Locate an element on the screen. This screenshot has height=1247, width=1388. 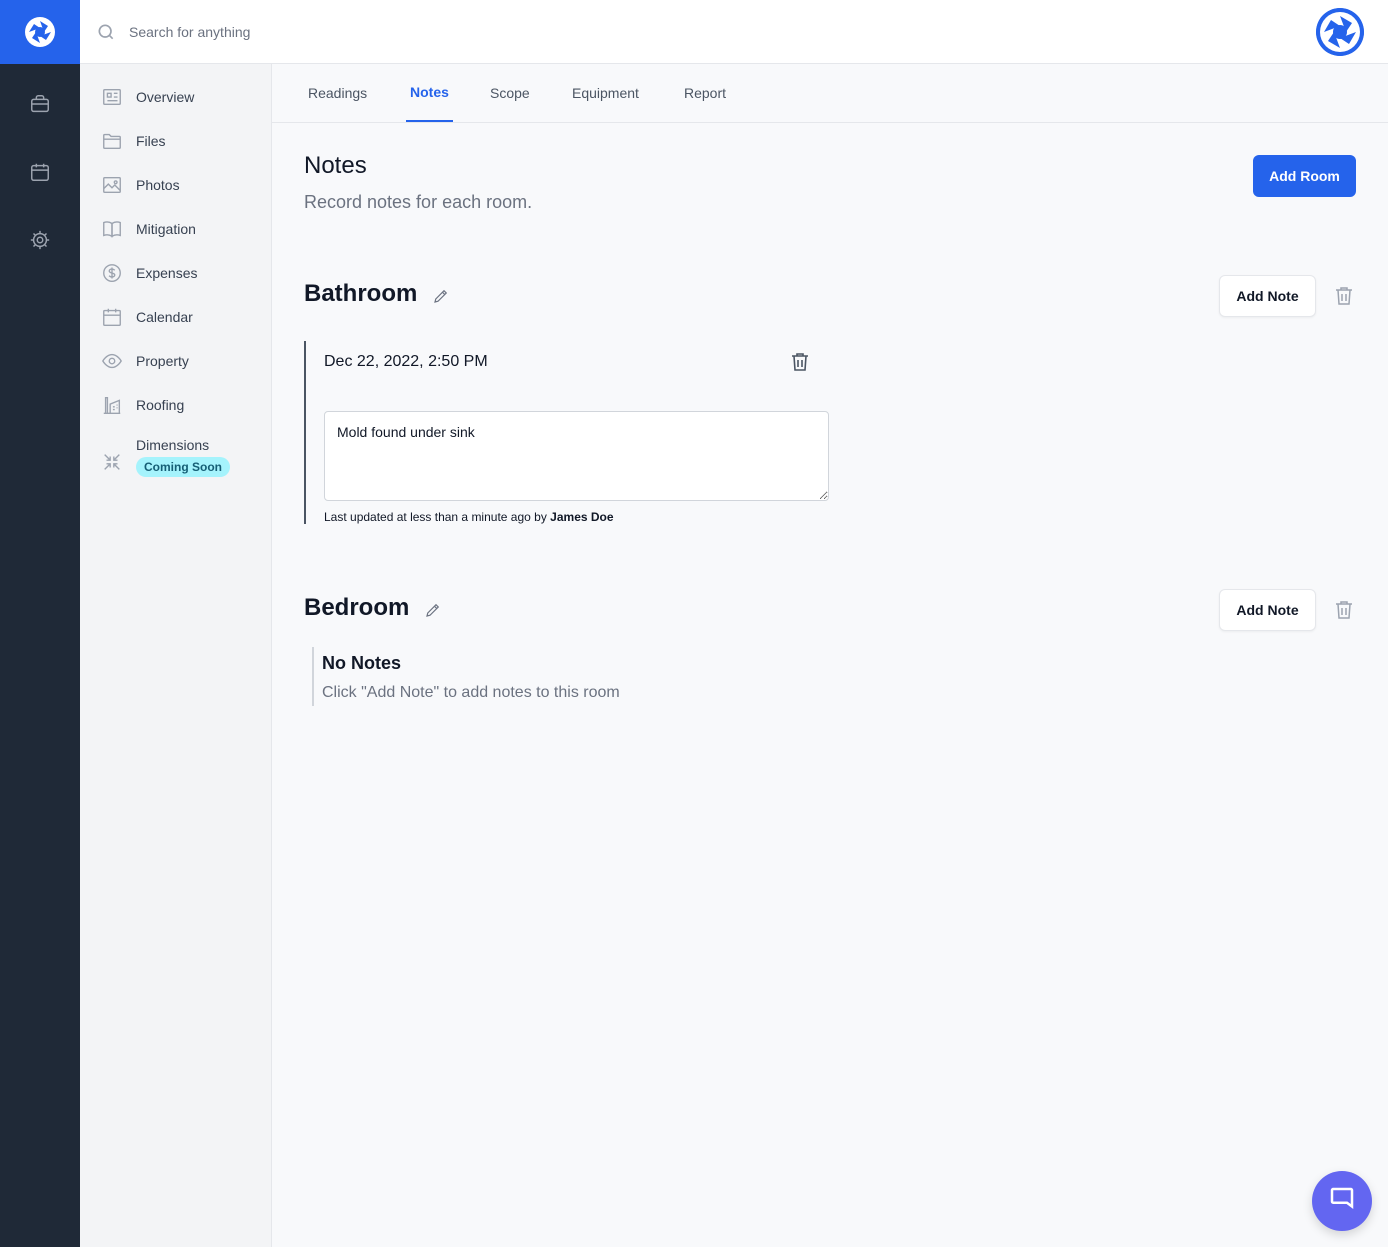
sidebar-item-property: Property is located at coordinates (144, 361).